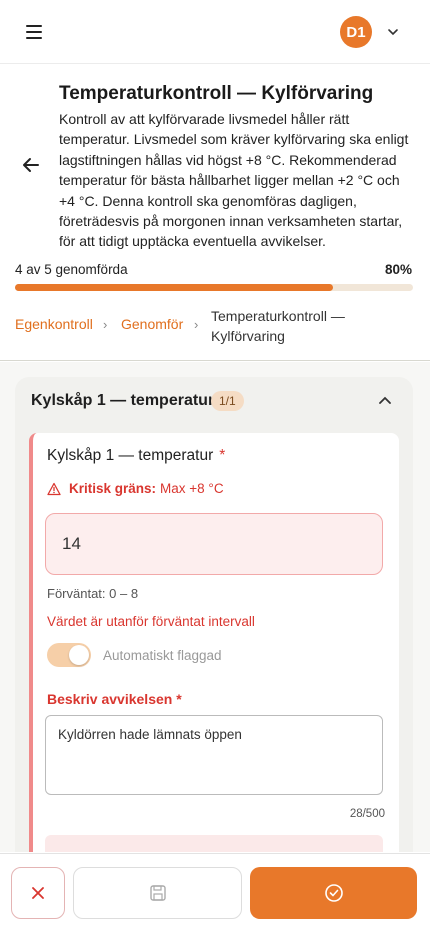 The image size is (430, 925). I want to click on question-title: Kylskåp 1 — temperatur *, so click(136, 456).